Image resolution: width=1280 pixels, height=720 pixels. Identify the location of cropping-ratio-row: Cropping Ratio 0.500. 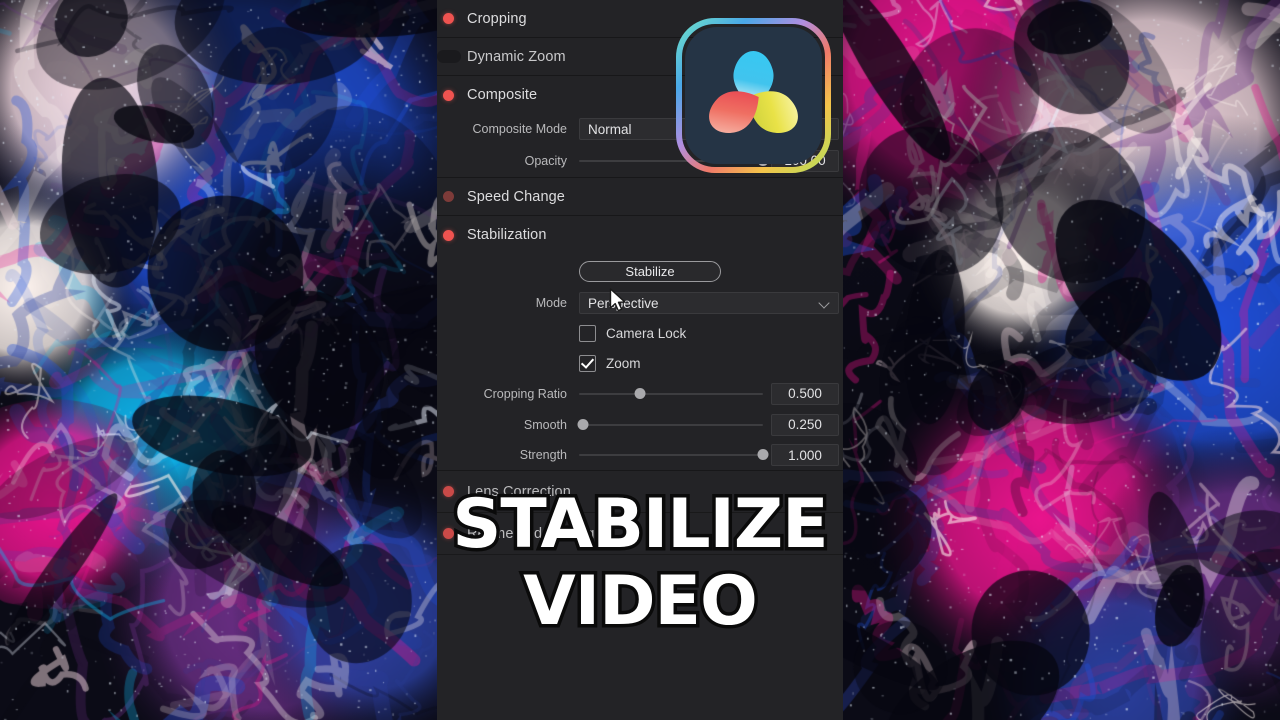
(640, 393).